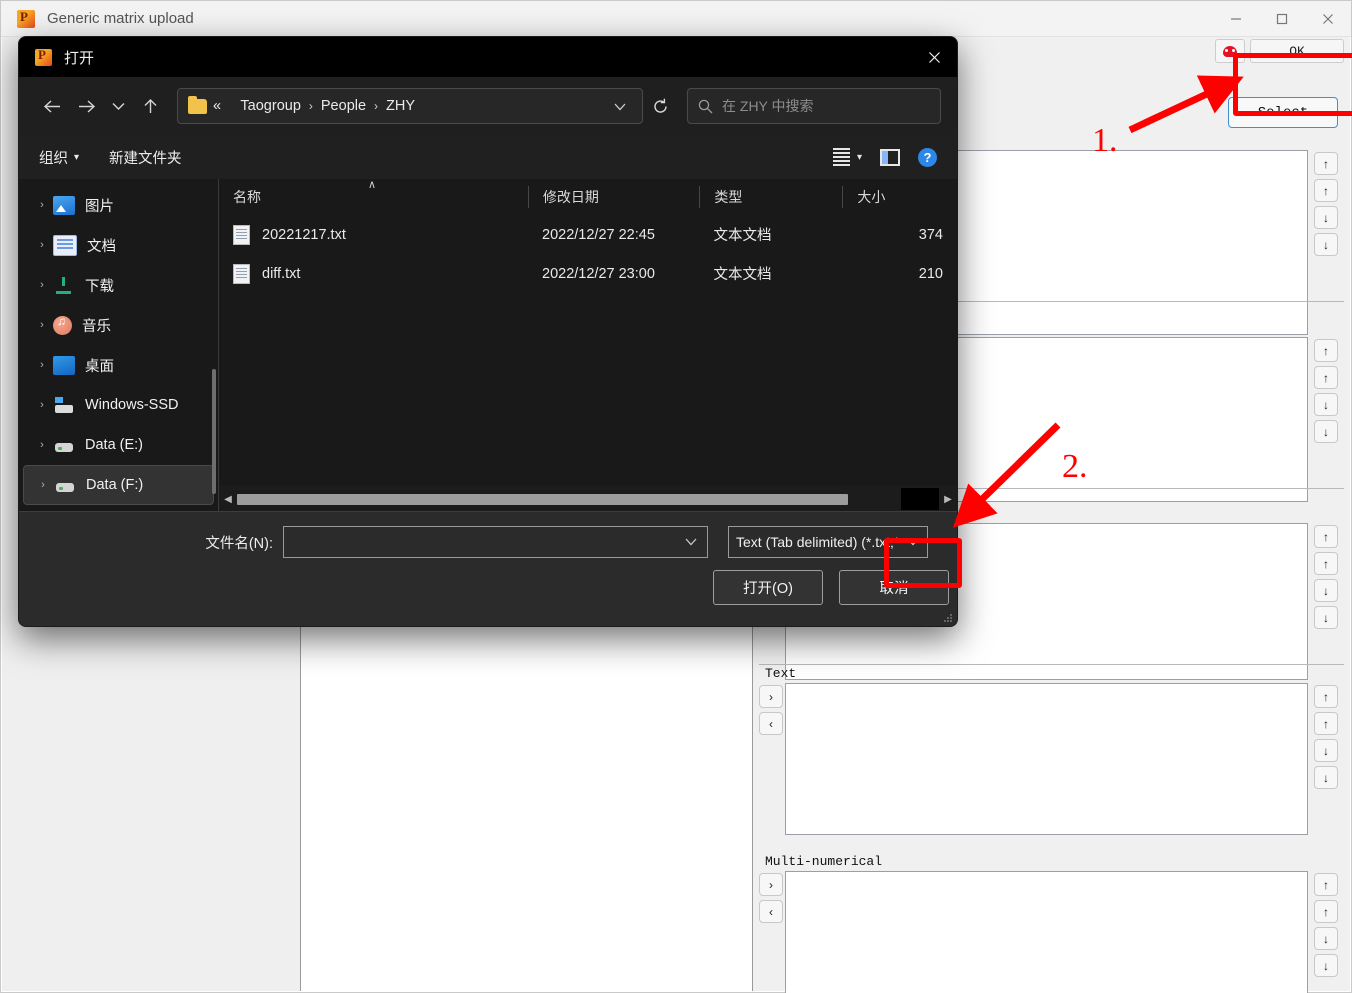  Describe the element at coordinates (1297, 51) in the screenshot. I see `ok-button: OK` at that location.